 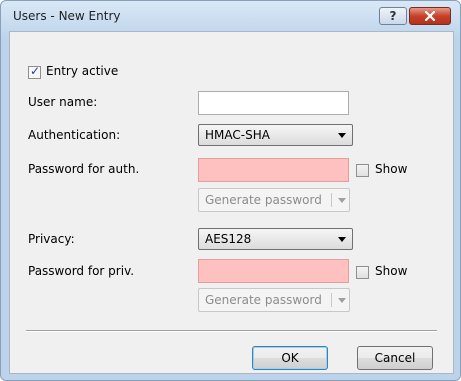 What do you see at coordinates (230, 16) in the screenshot?
I see `title-bar: Users - New Entry ?` at bounding box center [230, 16].